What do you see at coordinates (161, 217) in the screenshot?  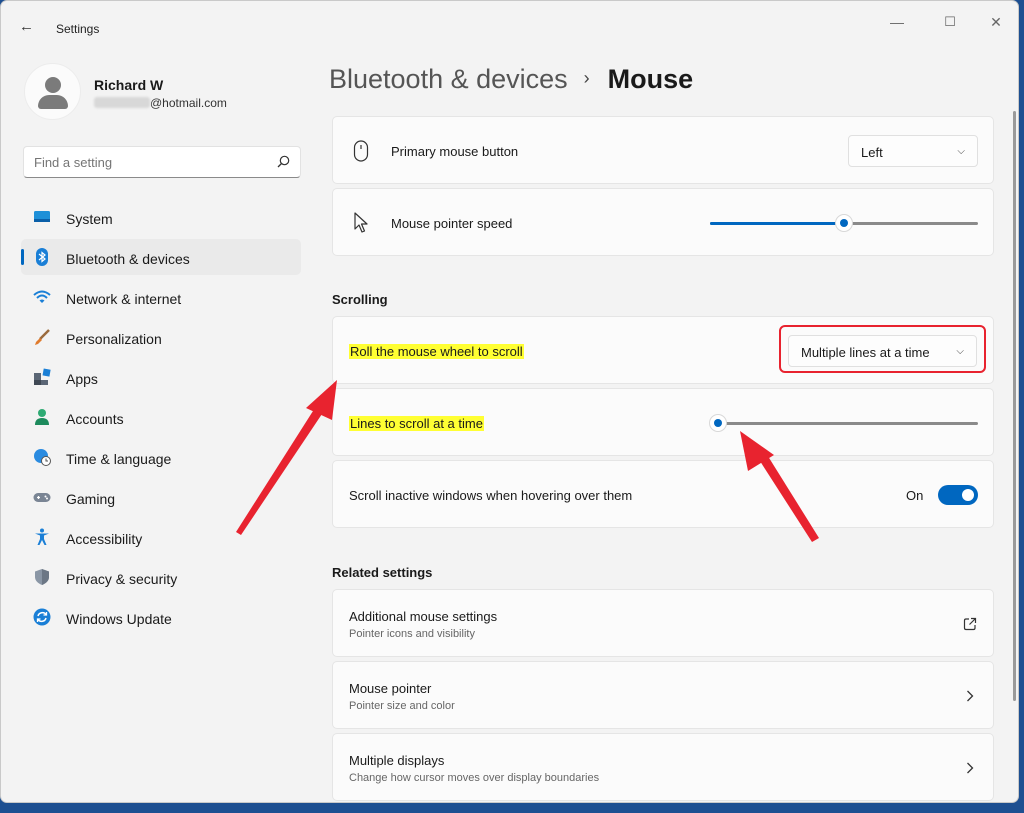 I see `sidebar-item-system: System` at bounding box center [161, 217].